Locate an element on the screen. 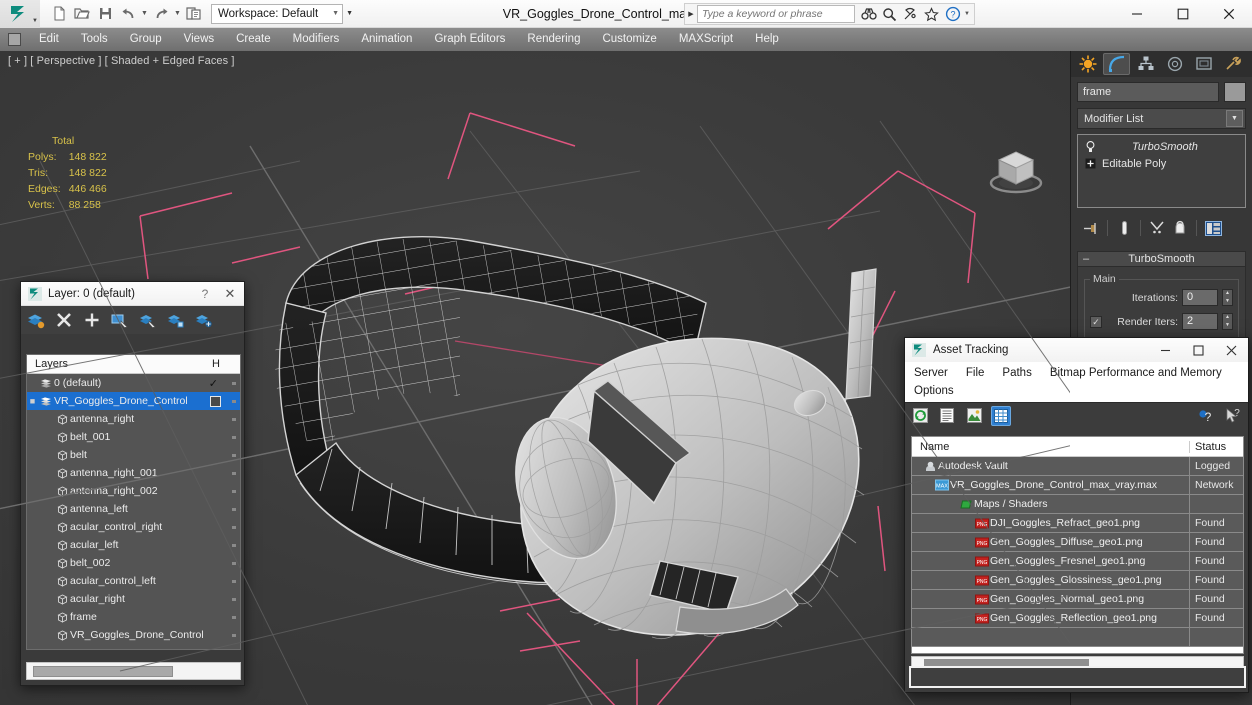 Image resolution: width=1252 pixels, height=705 pixels. turbosmooth-rollout-header: – TurboSmooth is located at coordinates (1161, 259).